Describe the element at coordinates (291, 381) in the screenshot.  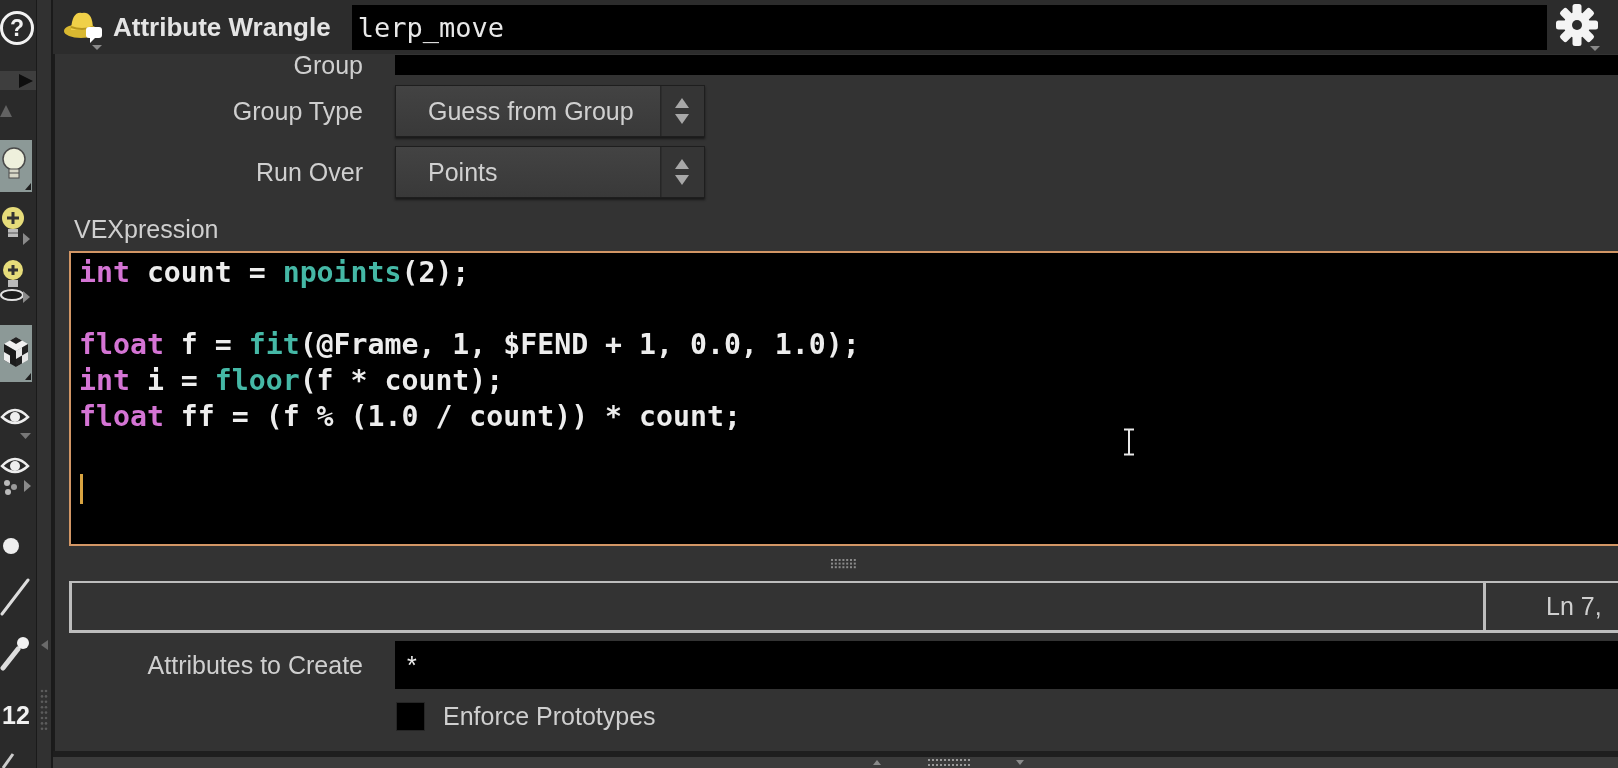
I see `code-line: int i = floor(f * count);` at that location.